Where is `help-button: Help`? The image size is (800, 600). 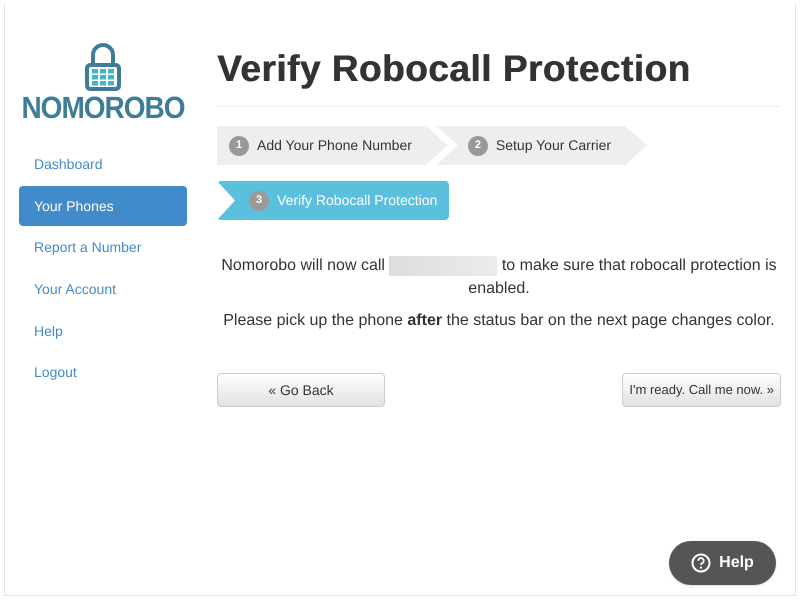 help-button: Help is located at coordinates (722, 563).